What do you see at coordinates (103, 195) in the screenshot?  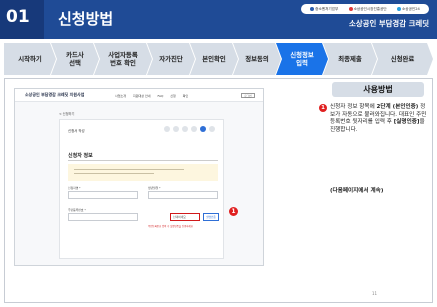 I see `name-field` at bounding box center [103, 195].